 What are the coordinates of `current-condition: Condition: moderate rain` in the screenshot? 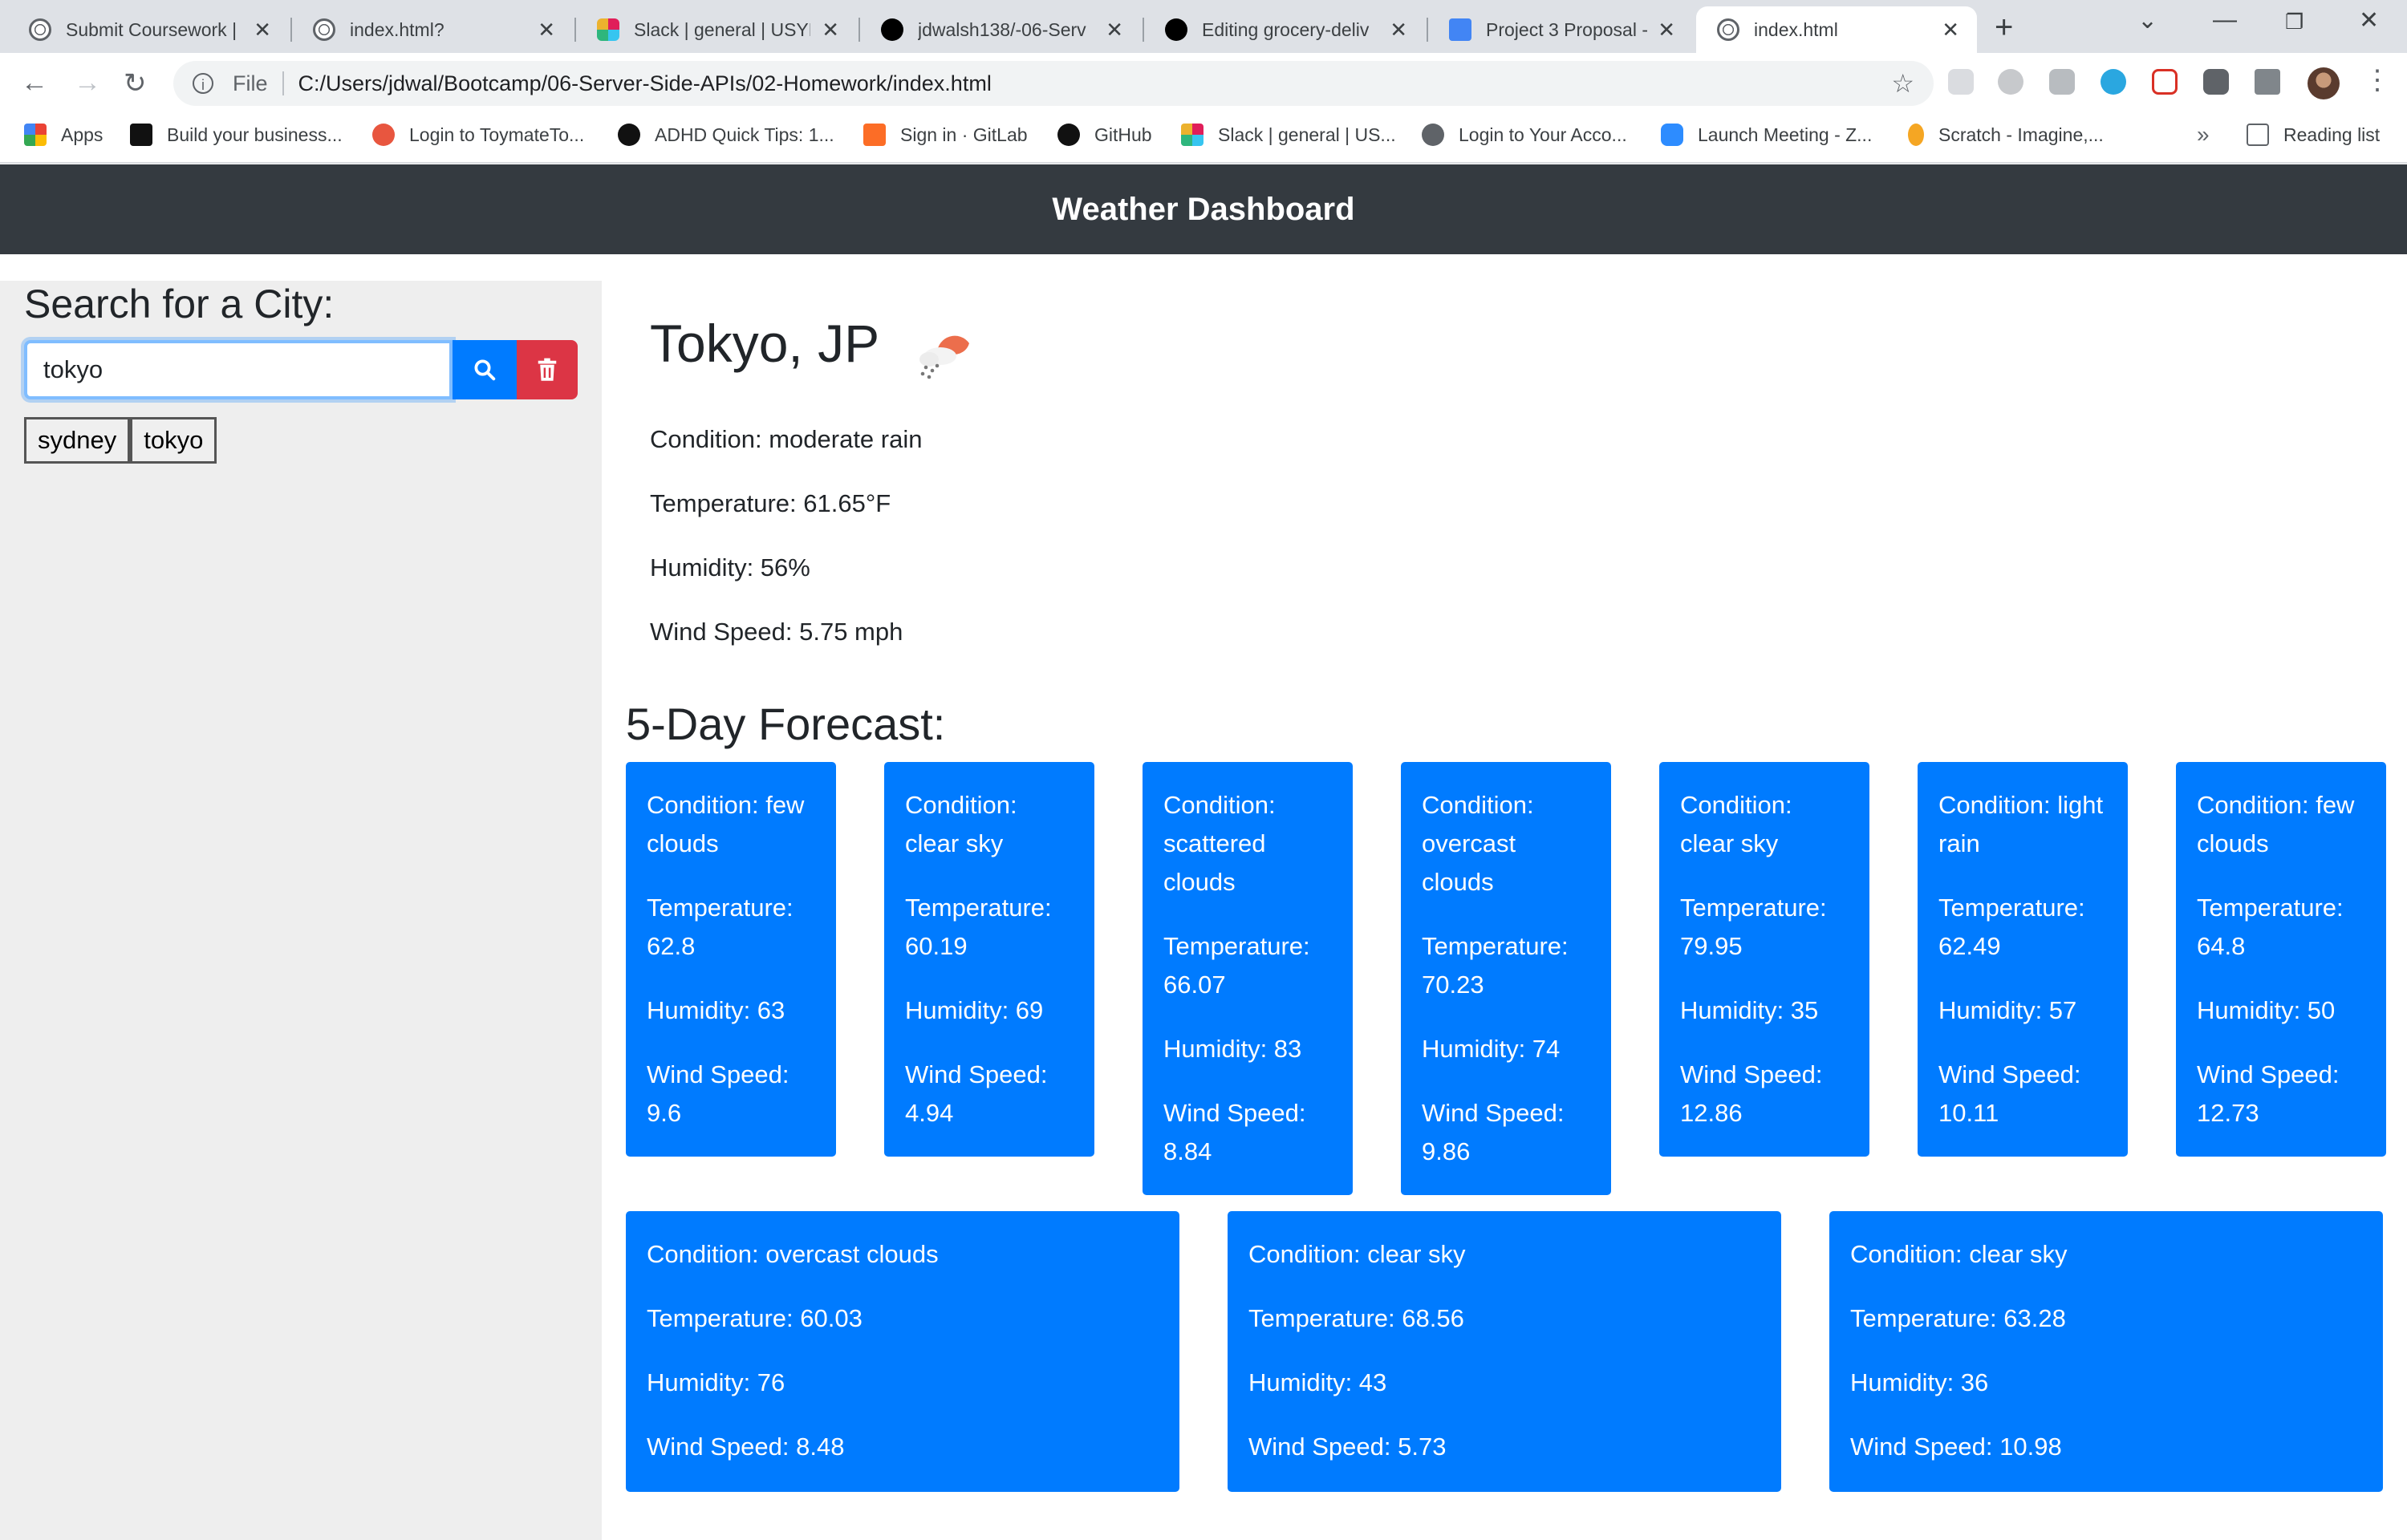 It's located at (786, 439).